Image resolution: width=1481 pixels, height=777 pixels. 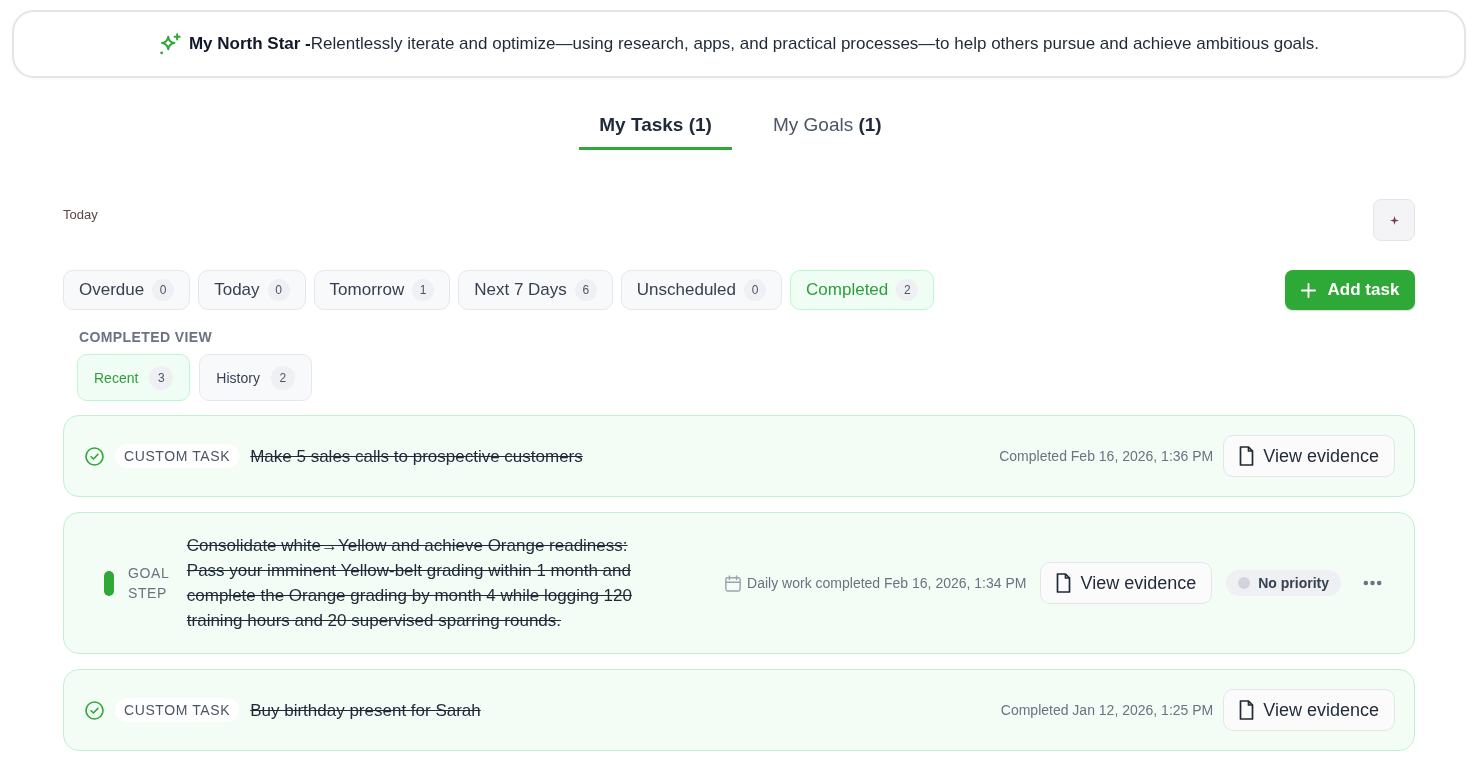 I want to click on section-title: Today, so click(x=80, y=214).